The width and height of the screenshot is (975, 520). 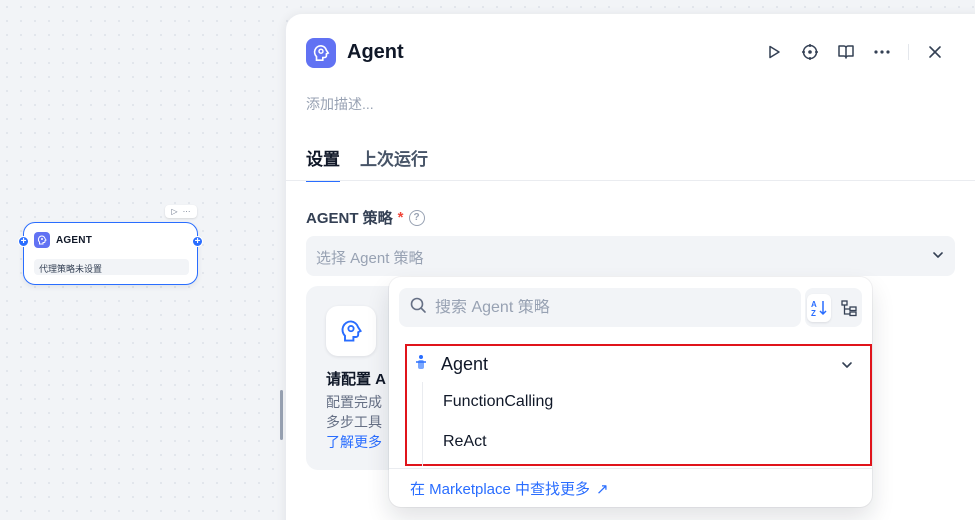 What do you see at coordinates (630, 256) in the screenshot?
I see `agent-strategy-select: 选择 Agent 策略` at bounding box center [630, 256].